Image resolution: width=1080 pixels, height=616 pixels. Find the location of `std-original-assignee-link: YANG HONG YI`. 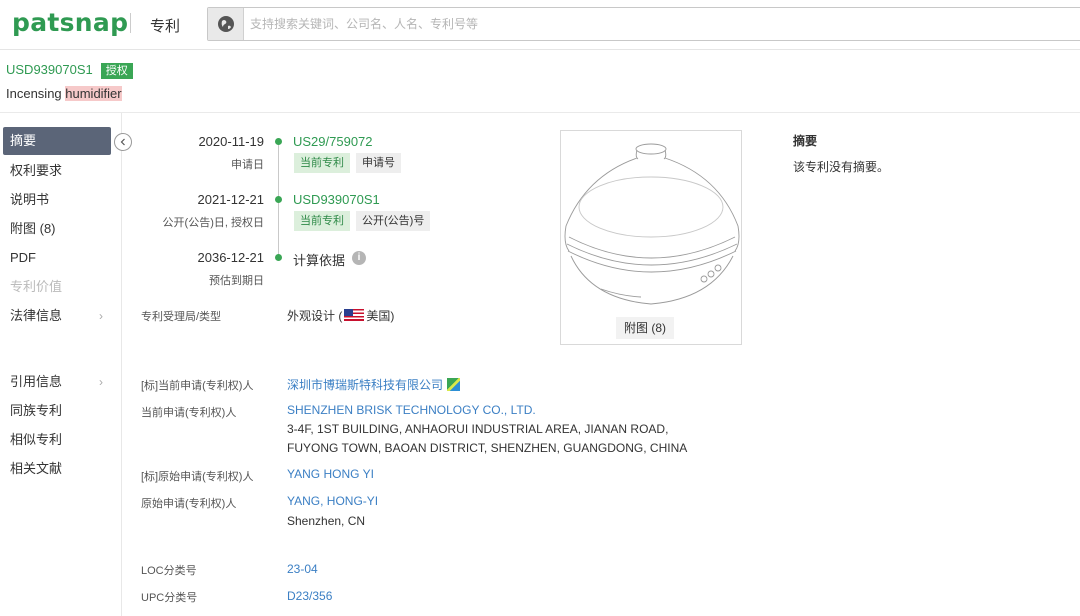

std-original-assignee-link: YANG HONG YI is located at coordinates (330, 474).